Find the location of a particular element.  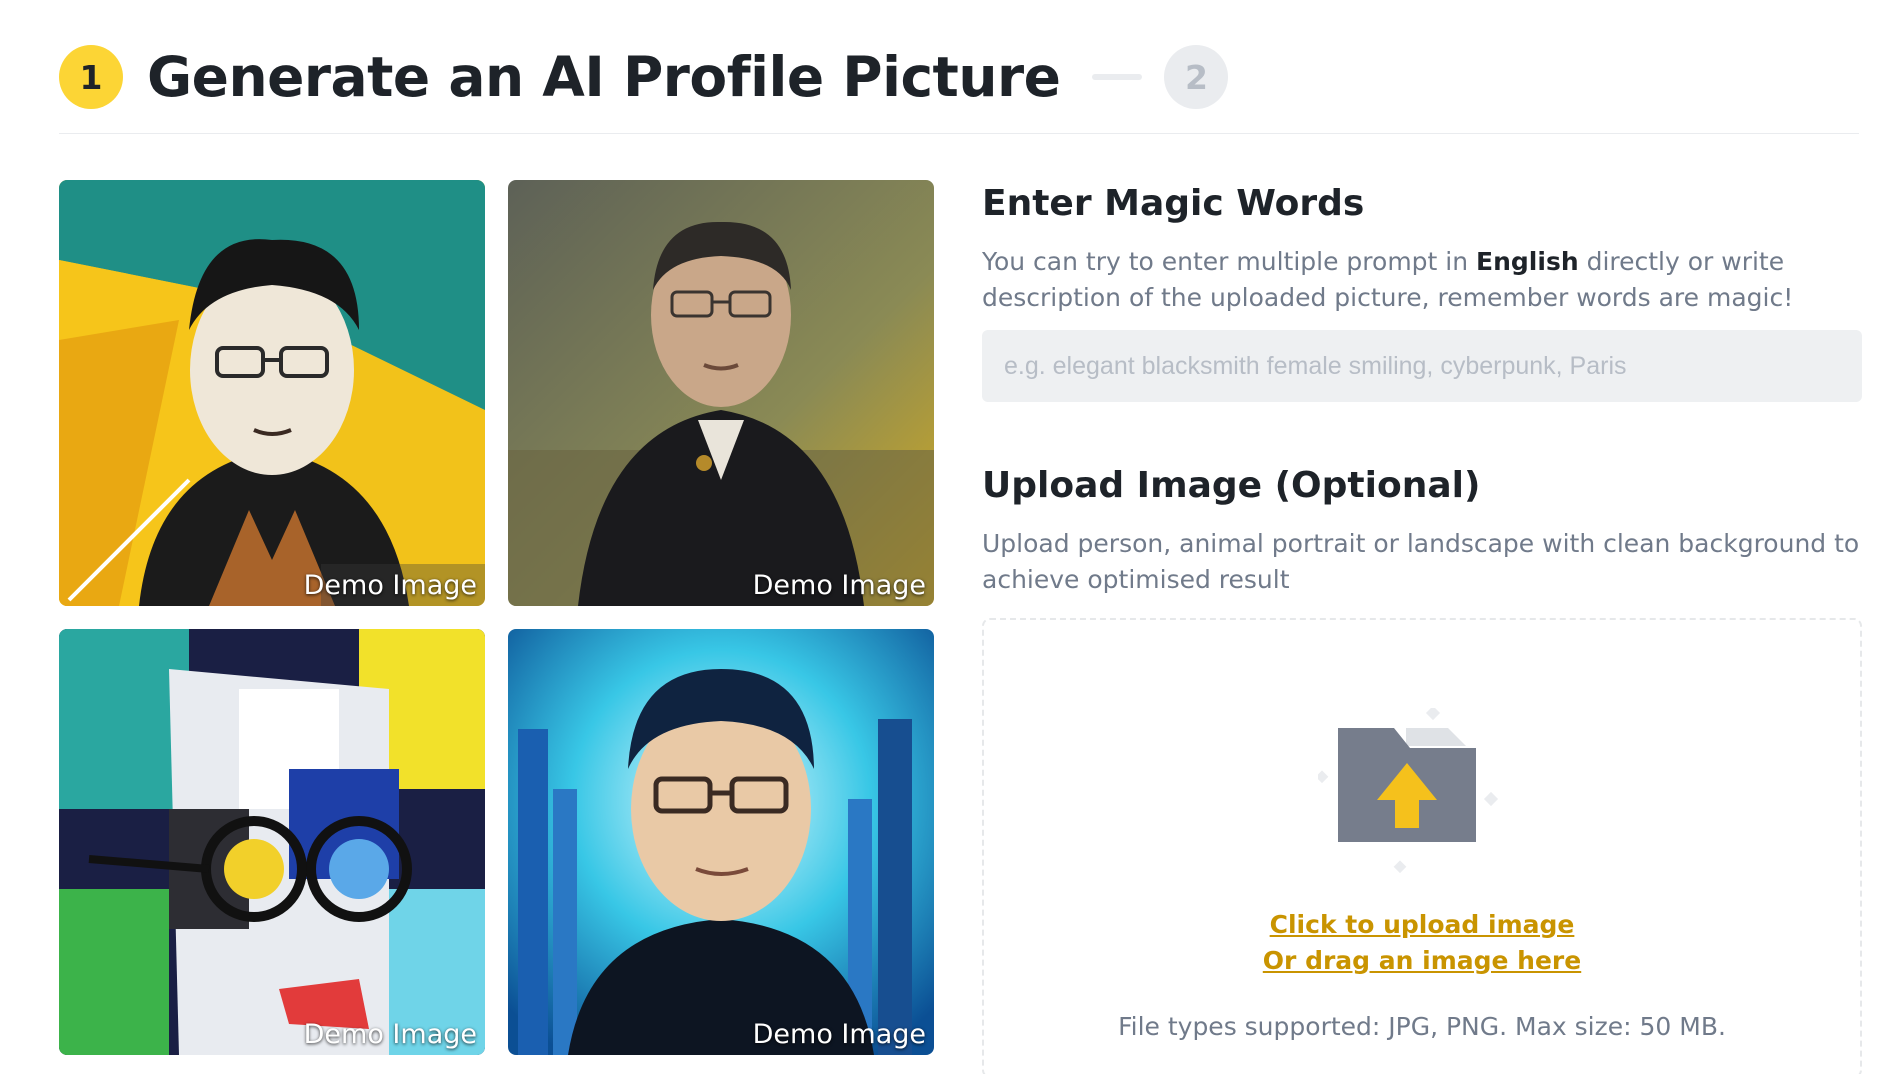

demo-image-cubist-portrait is located at coordinates (272, 842).